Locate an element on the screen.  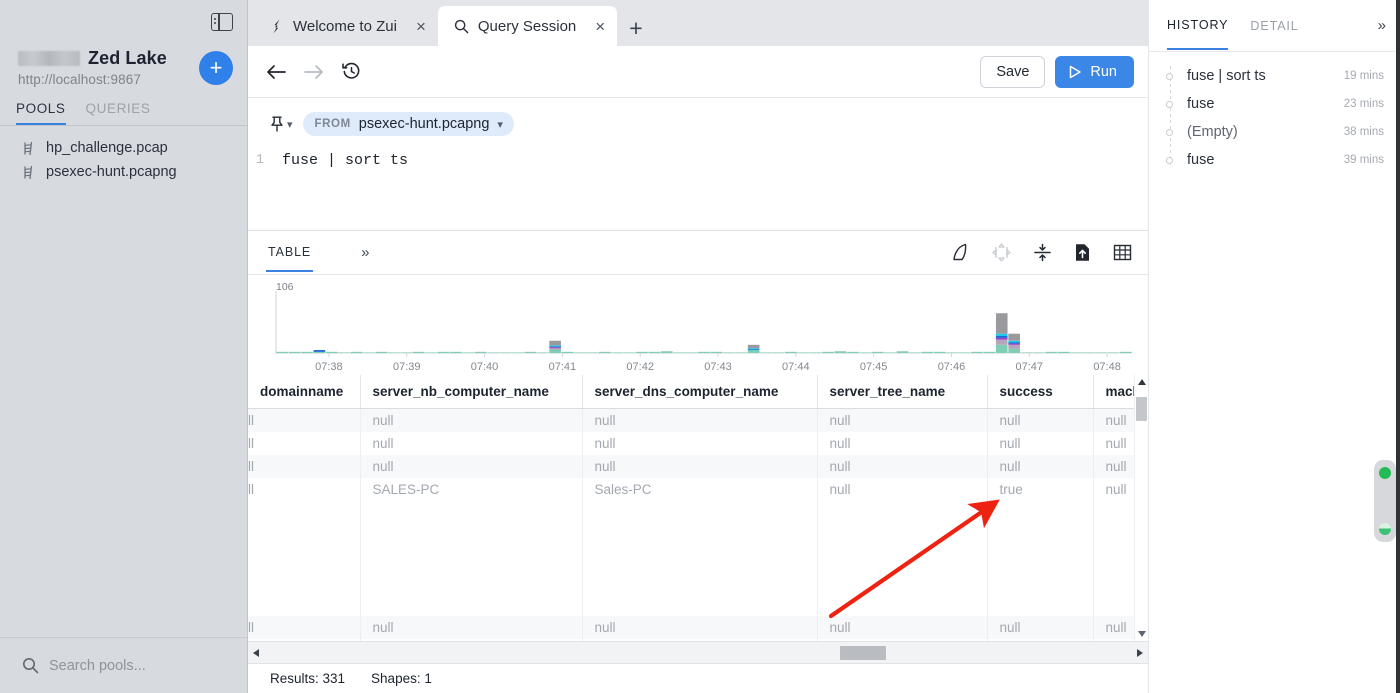
table-row: ll SALES-PC Sales-PC null true null is located at coordinates (692, 489).